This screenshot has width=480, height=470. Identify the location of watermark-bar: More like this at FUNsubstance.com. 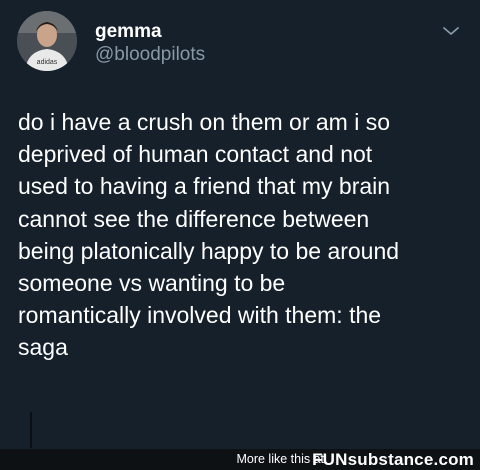
(240, 459).